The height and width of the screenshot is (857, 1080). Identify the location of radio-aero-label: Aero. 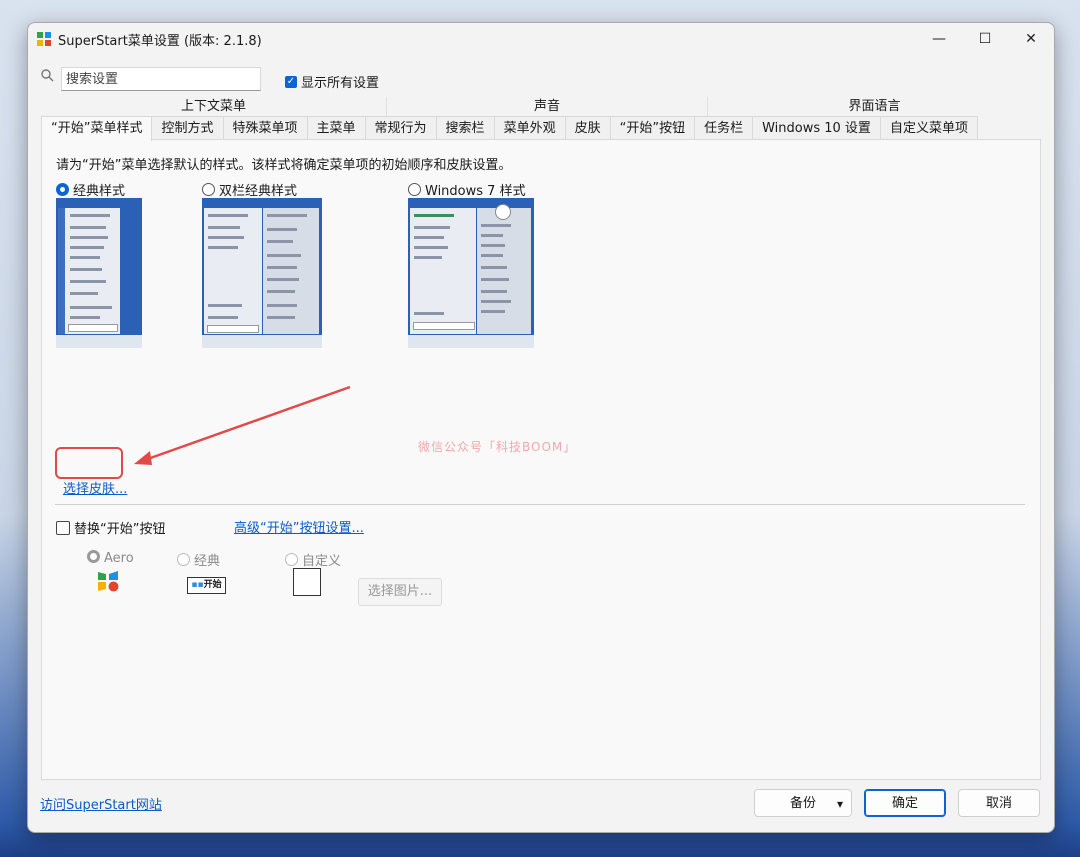
(119, 558).